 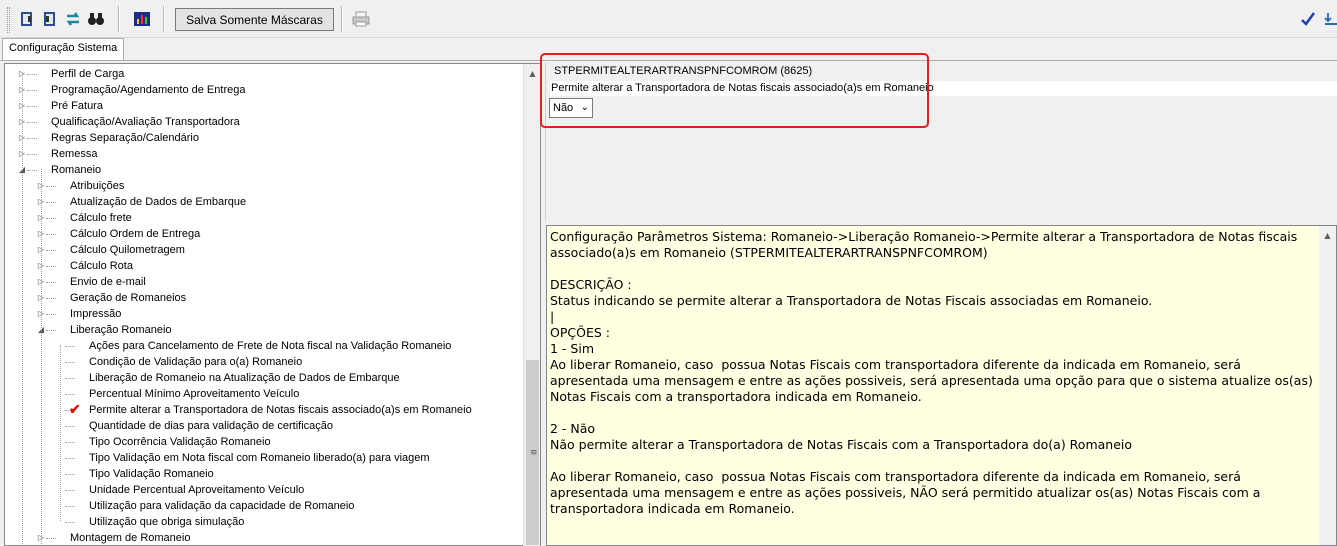 What do you see at coordinates (1327, 385) in the screenshot?
I see `description-scrollbar: ▲` at bounding box center [1327, 385].